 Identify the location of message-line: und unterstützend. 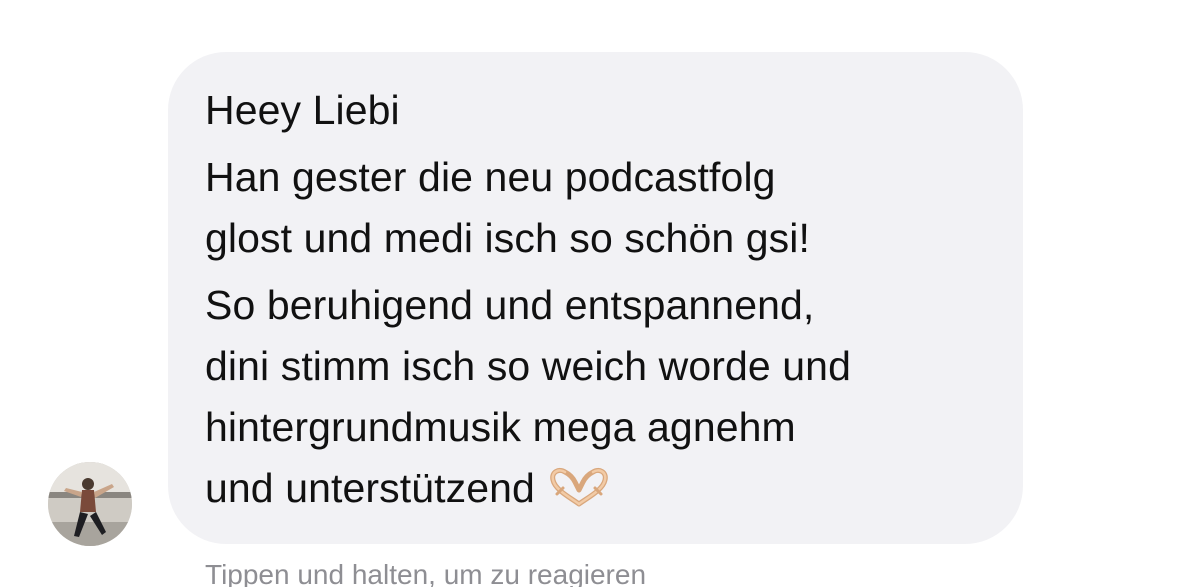
(370, 488).